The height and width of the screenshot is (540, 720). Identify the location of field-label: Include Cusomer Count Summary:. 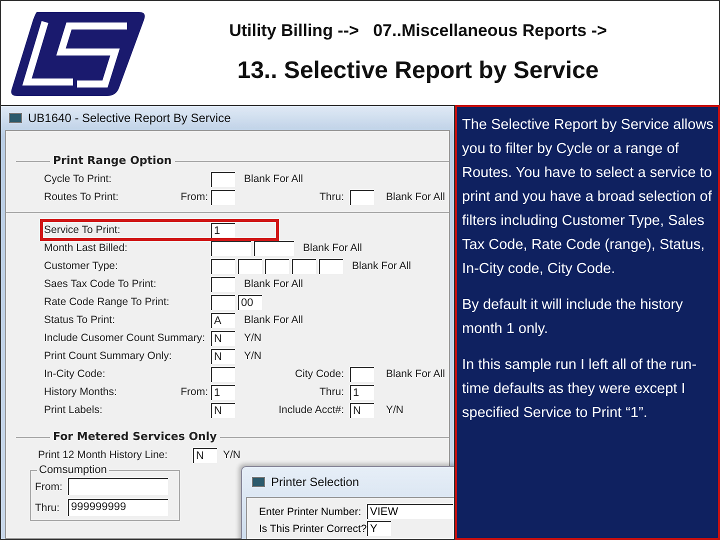
(125, 338).